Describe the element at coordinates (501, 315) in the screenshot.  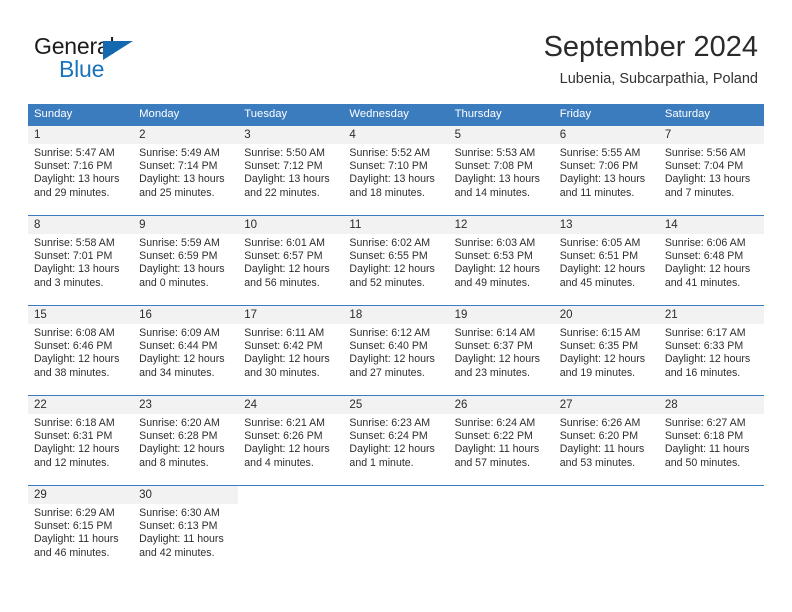
I see `day-number: 19` at that location.